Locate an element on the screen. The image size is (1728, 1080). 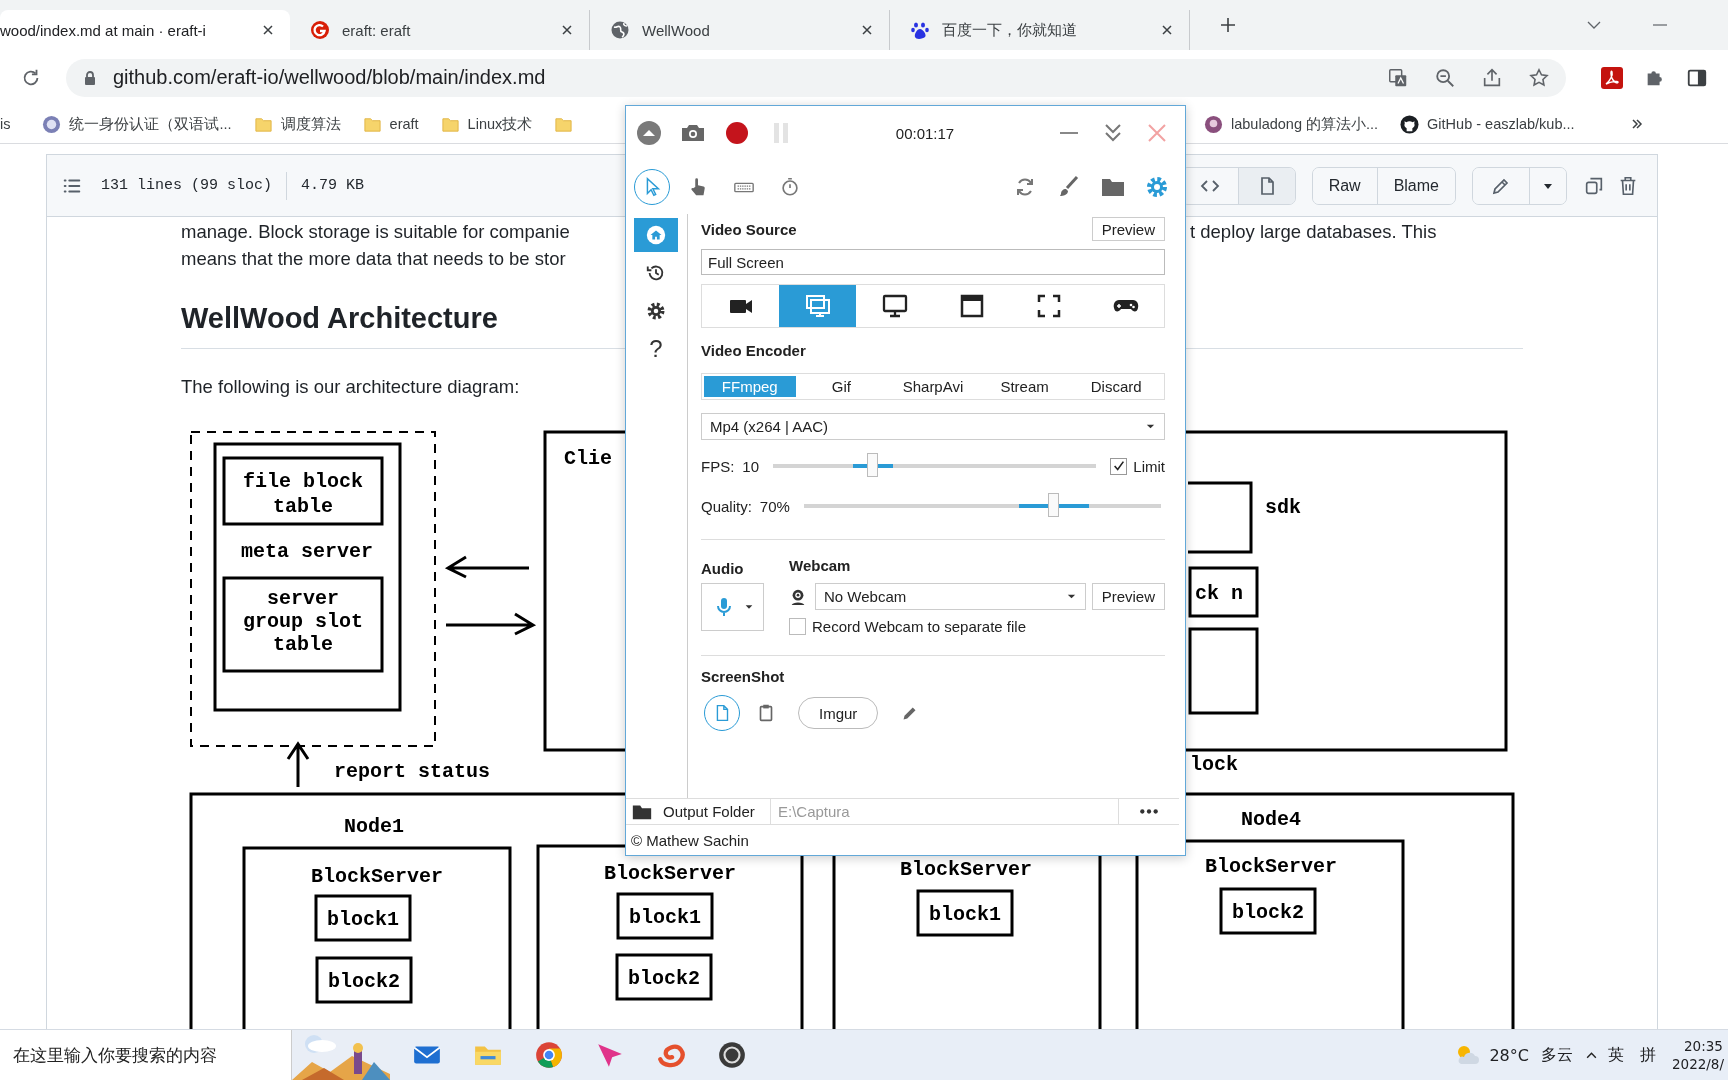
browser-tab: wood/index.md at main · eraft-i is located at coordinates (145, 30).